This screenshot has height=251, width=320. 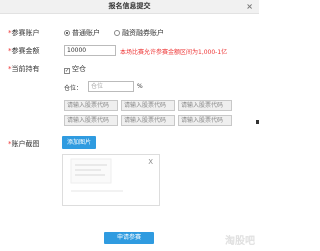 I want to click on screenshot-label: *账户截图, so click(x=24, y=144).